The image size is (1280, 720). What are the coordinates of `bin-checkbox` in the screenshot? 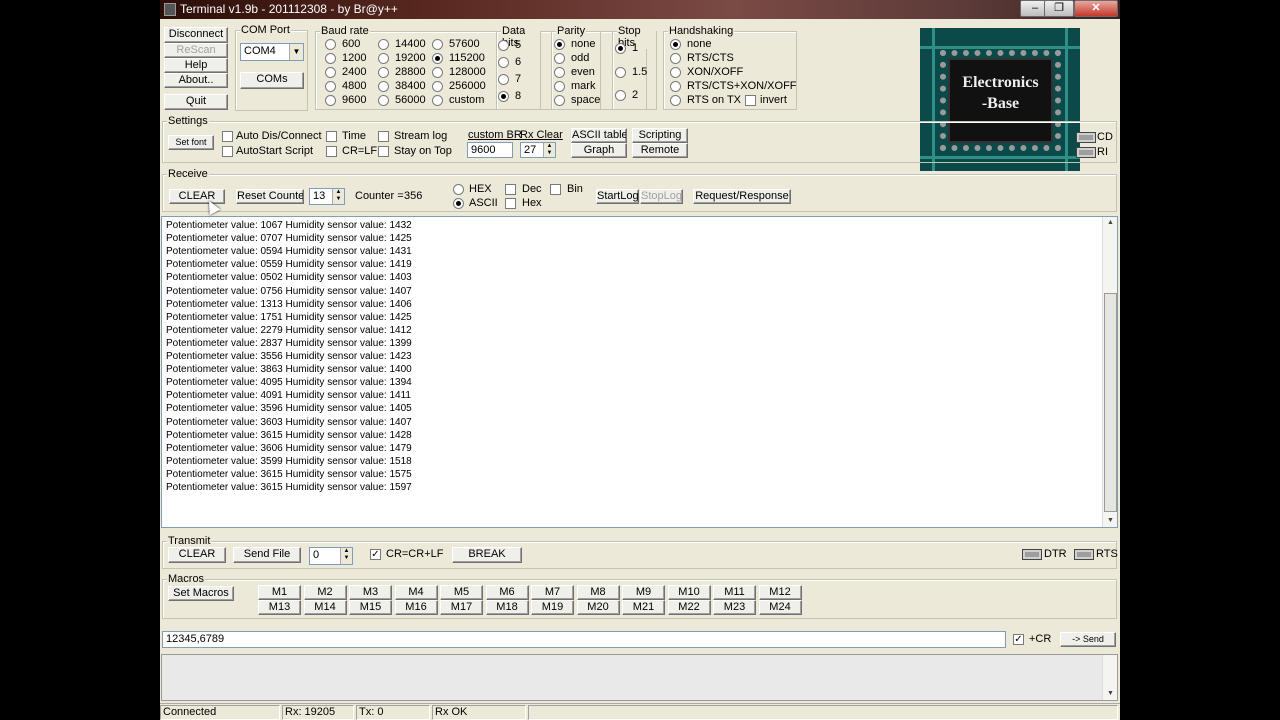 It's located at (555, 189).